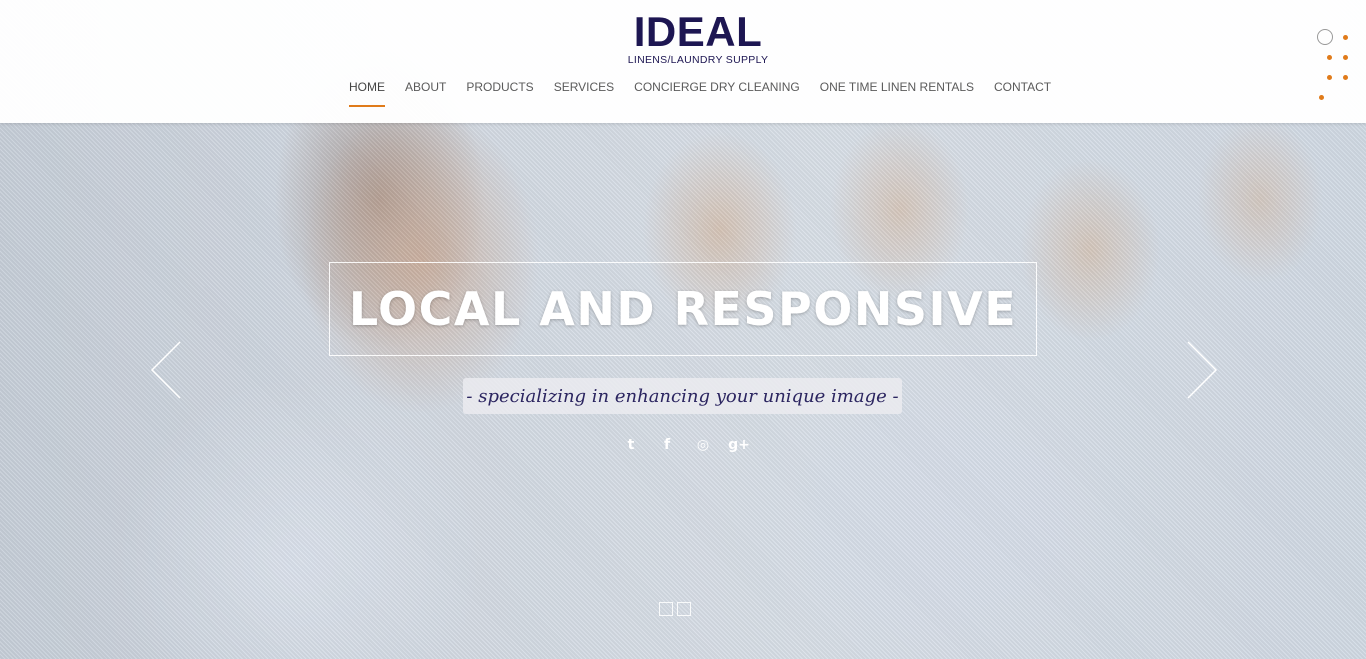 This screenshot has width=1366, height=659. I want to click on social-links: t f ◎ g+, so click(692, 445).